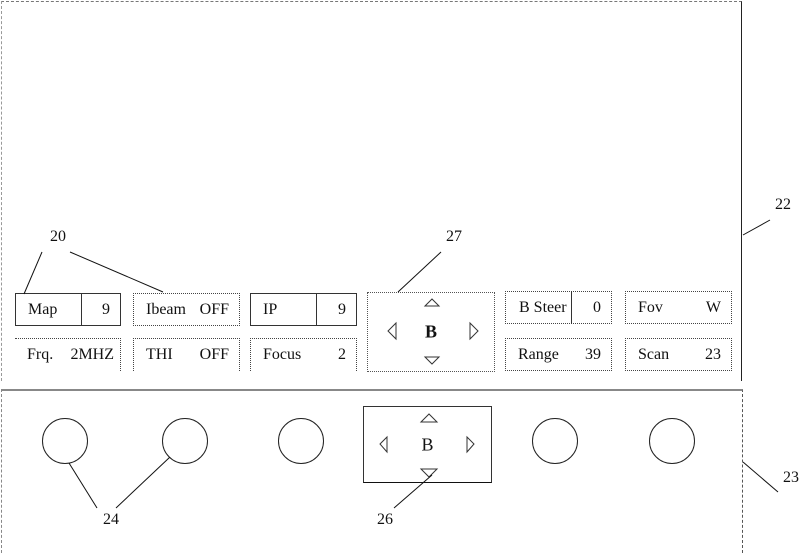 The height and width of the screenshot is (553, 800). Describe the element at coordinates (40, 354) in the screenshot. I see `frequency-label: Frq.` at that location.